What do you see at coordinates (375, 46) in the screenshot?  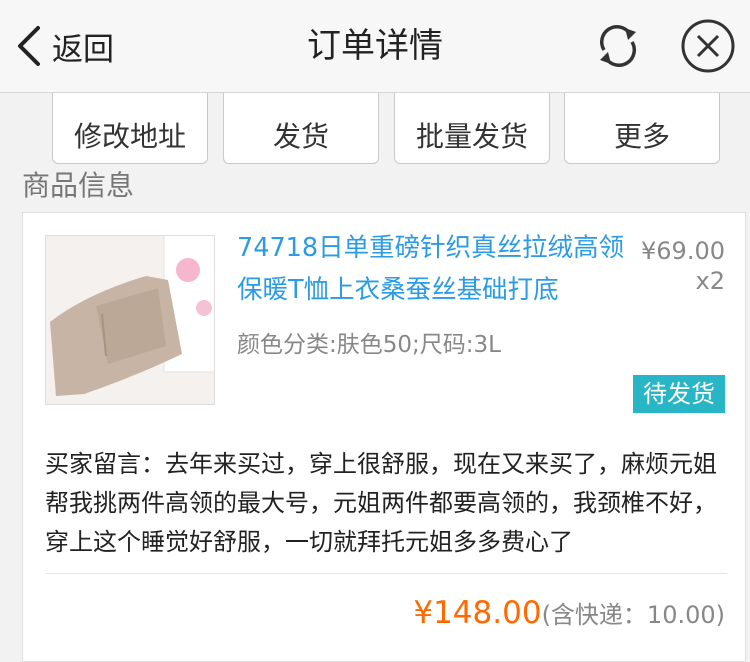 I see `top-nav-bar: 返回 订单详情` at bounding box center [375, 46].